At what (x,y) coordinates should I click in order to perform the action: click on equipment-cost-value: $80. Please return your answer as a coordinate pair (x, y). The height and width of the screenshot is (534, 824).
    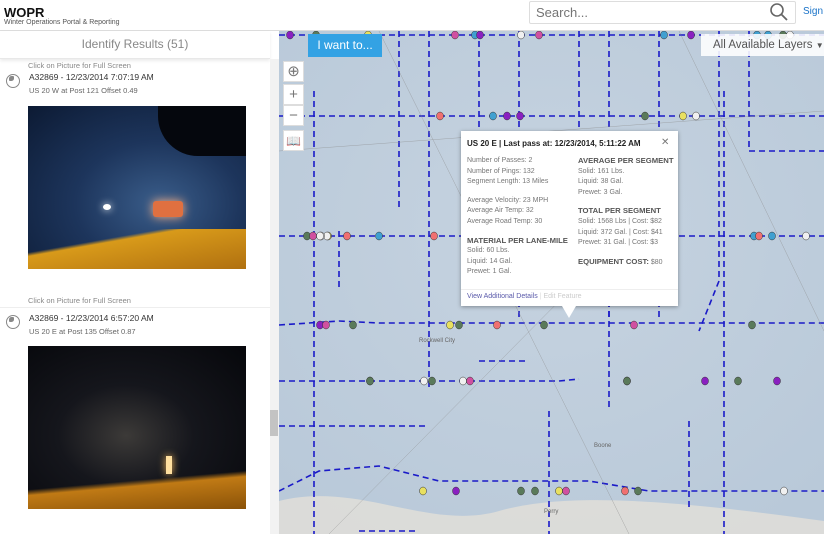
    Looking at the image, I should click on (656, 262).